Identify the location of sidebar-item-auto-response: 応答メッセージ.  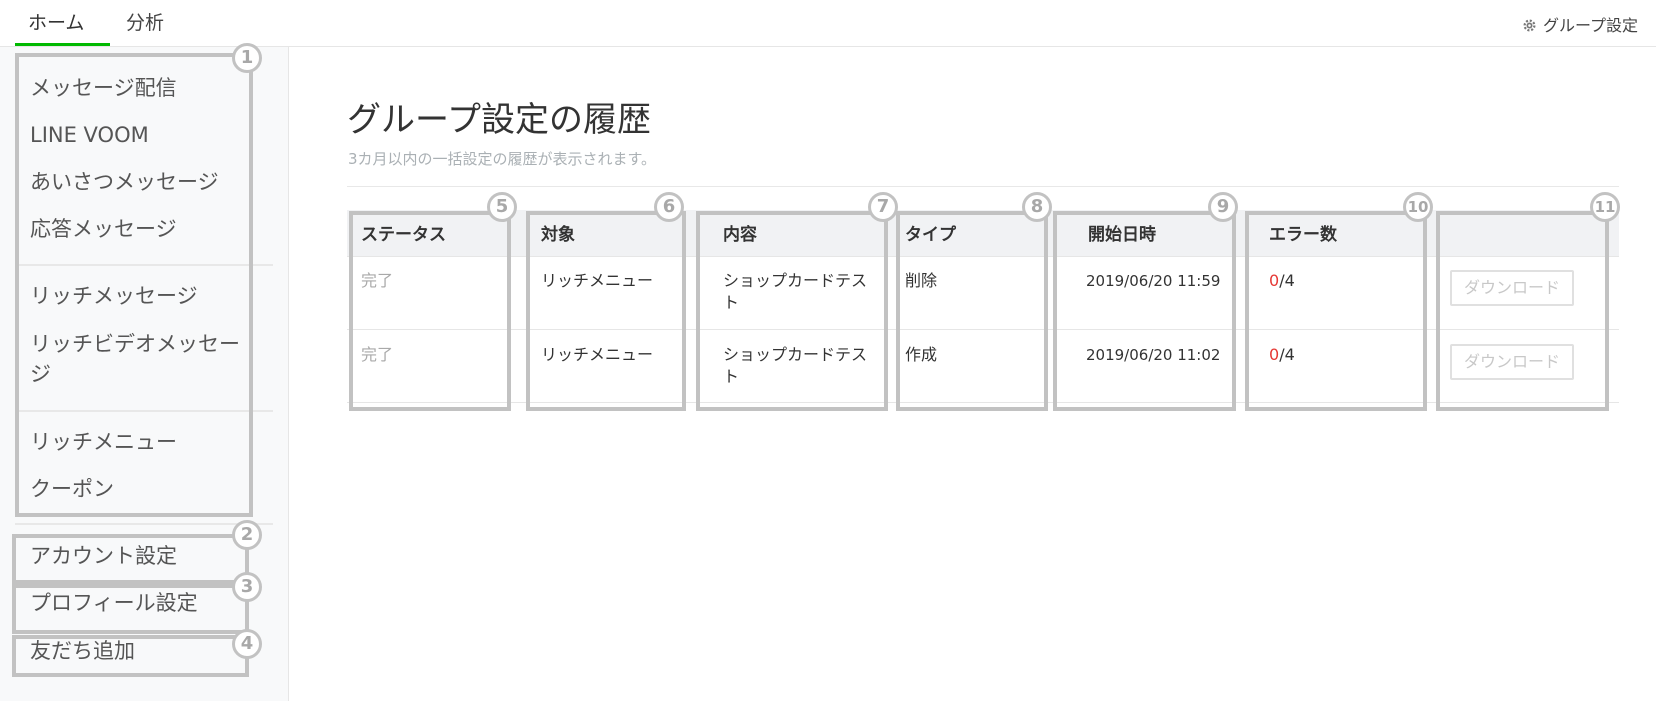
(103, 229).